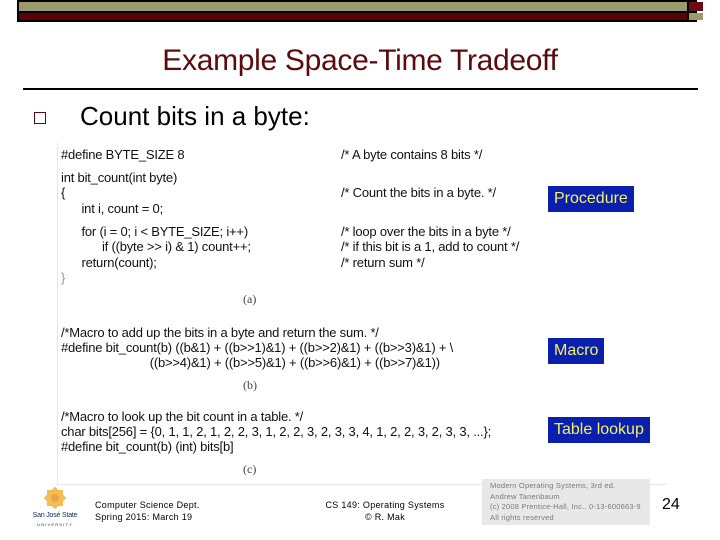  Describe the element at coordinates (522, 517) in the screenshot. I see `reference-line: All rights reserved` at that location.